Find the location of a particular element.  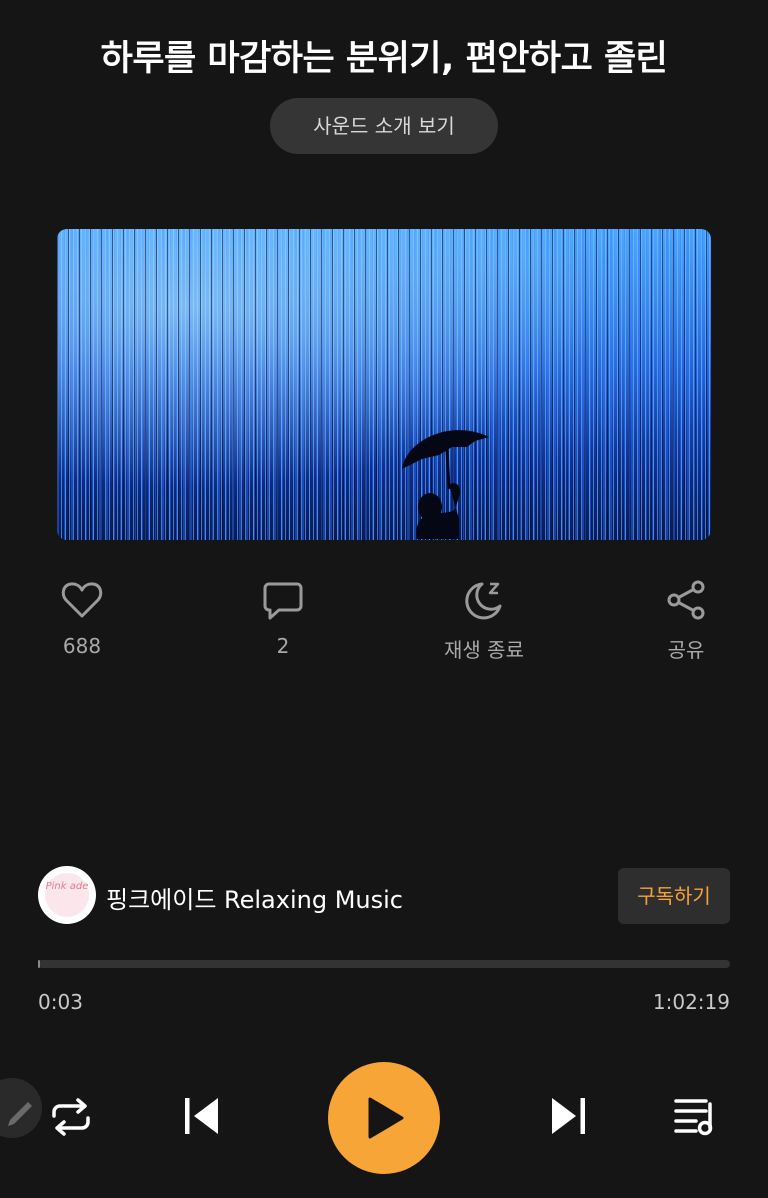

sleep-timer-button: 재생 종료 is located at coordinates (484, 620).